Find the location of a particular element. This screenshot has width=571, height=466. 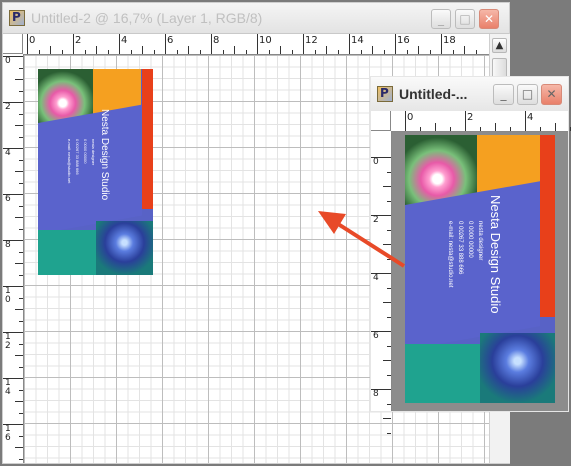

ruler-tick-label: 1 6 is located at coordinates (8, 433).